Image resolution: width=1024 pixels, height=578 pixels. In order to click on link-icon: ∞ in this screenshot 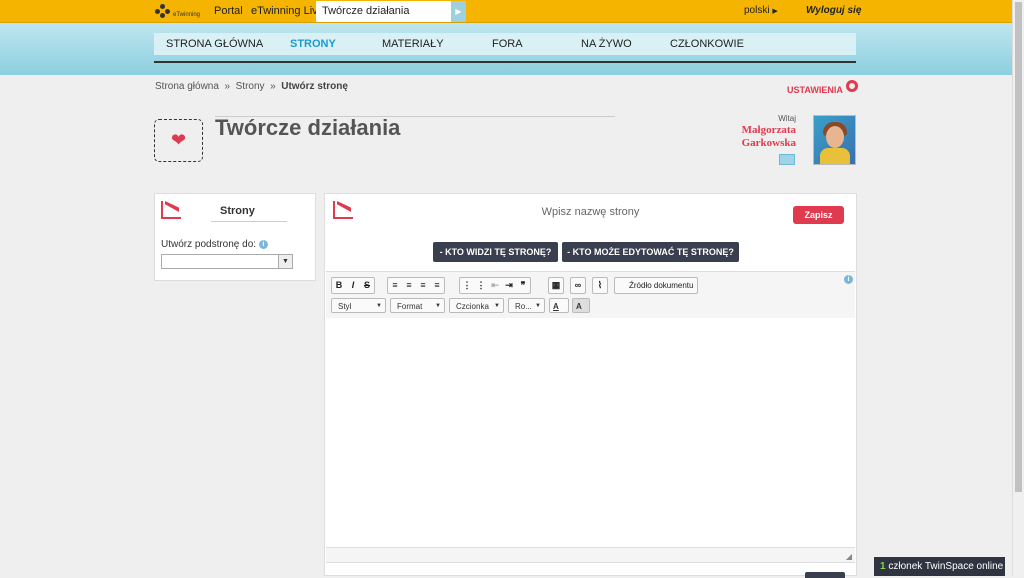, I will do `click(578, 285)`.